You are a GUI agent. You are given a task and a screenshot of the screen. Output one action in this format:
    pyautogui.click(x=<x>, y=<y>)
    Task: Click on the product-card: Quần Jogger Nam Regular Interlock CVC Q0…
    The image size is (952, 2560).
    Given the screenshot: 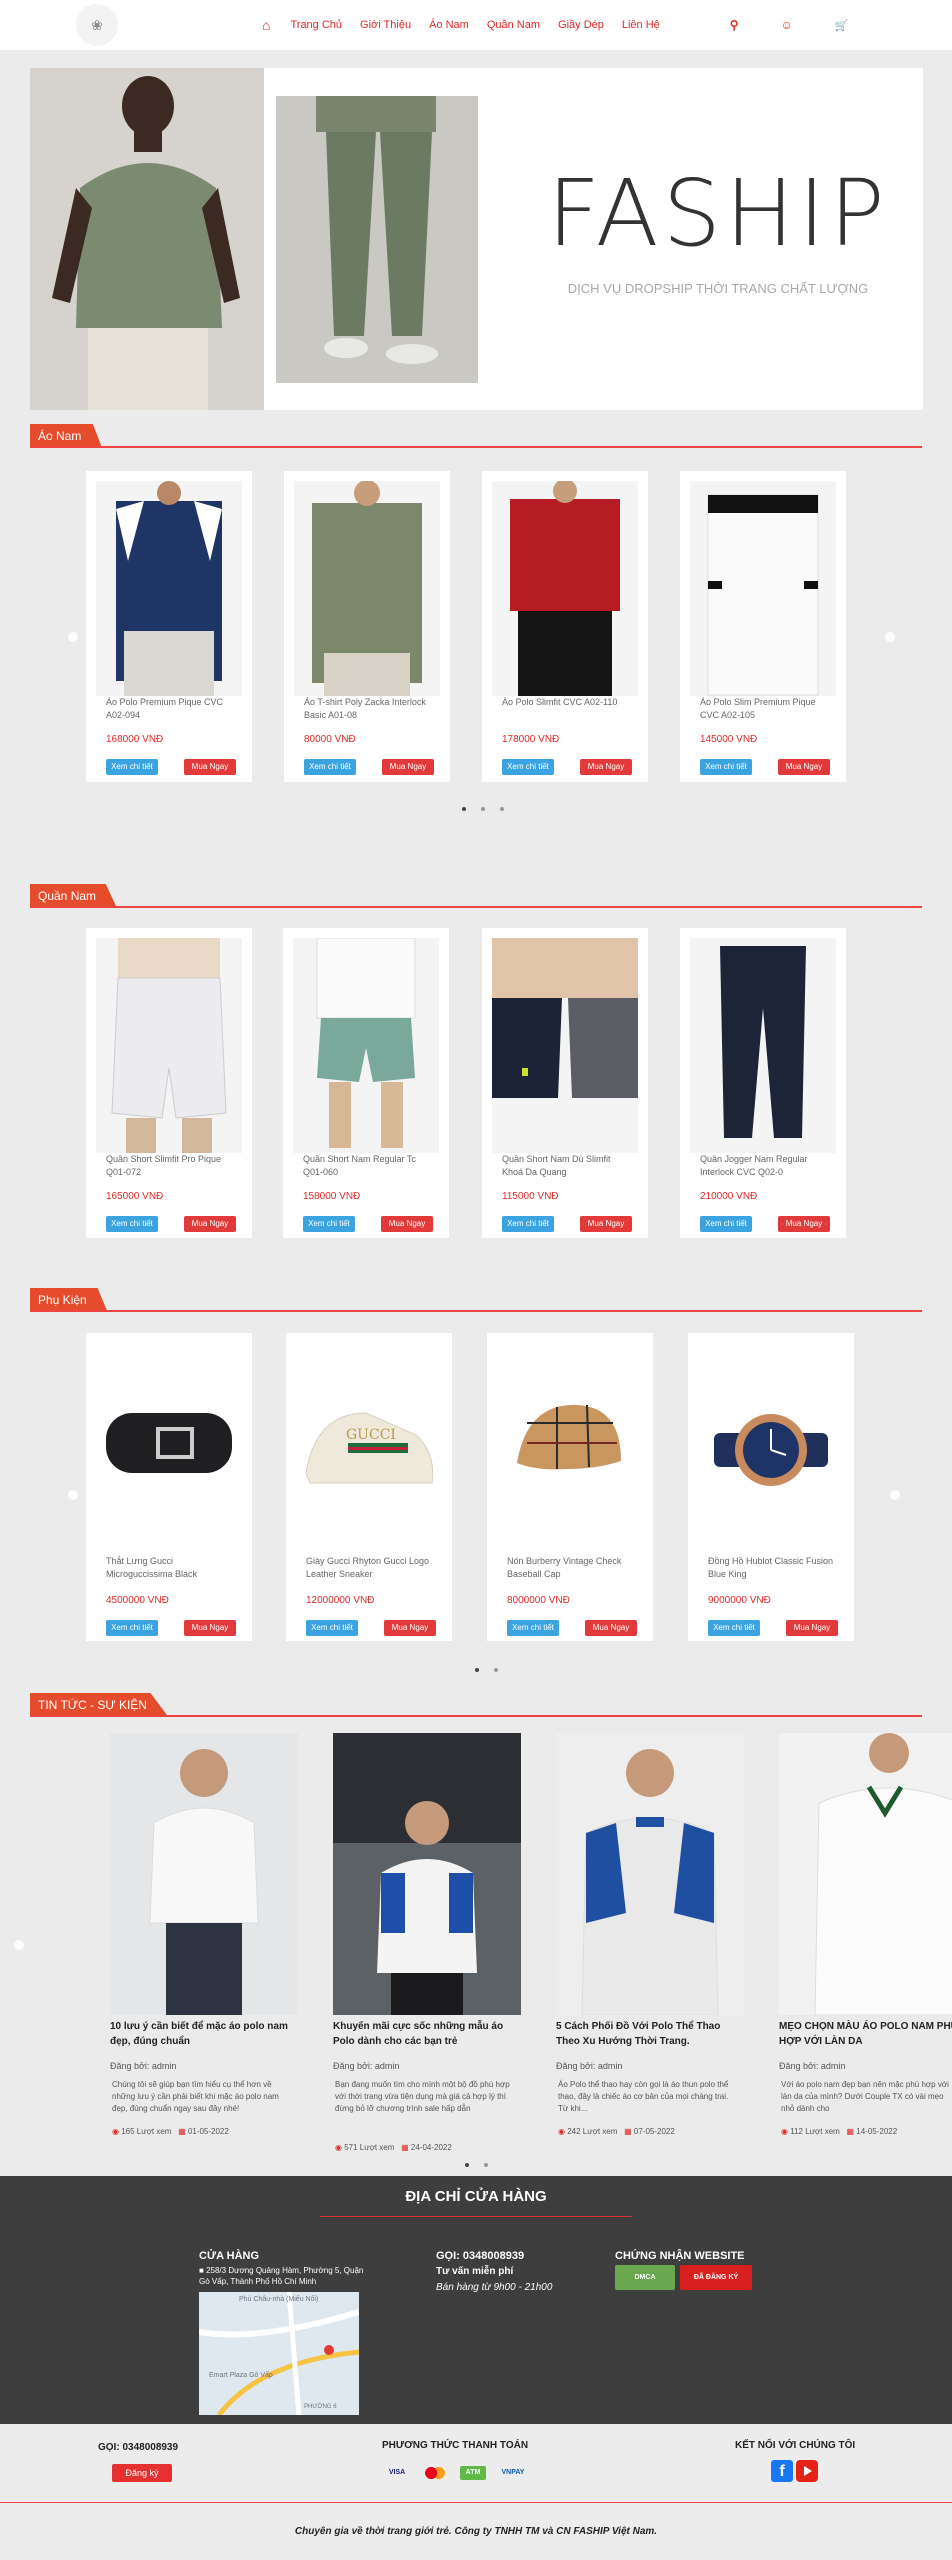 What is the action you would take?
    pyautogui.click(x=763, y=1083)
    